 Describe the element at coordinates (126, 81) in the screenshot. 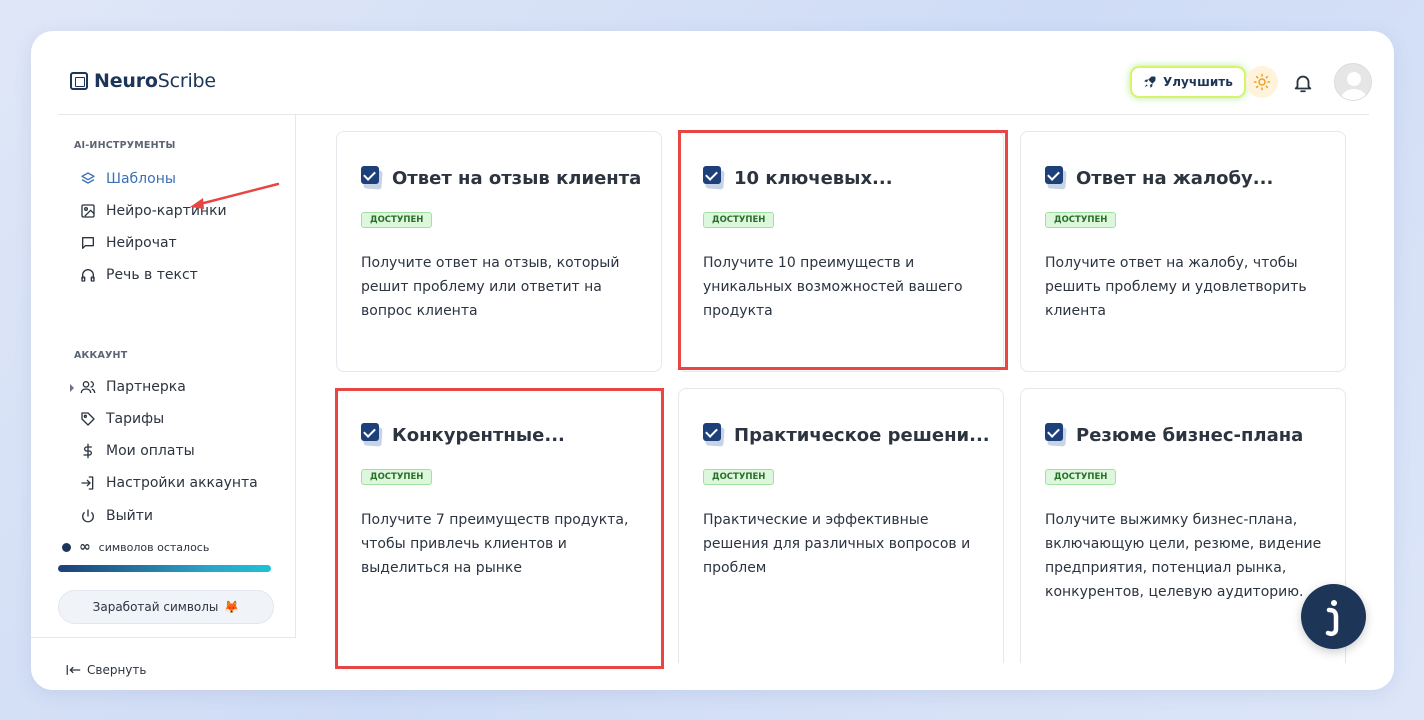

I see `logo-text-bold: Neuro` at that location.